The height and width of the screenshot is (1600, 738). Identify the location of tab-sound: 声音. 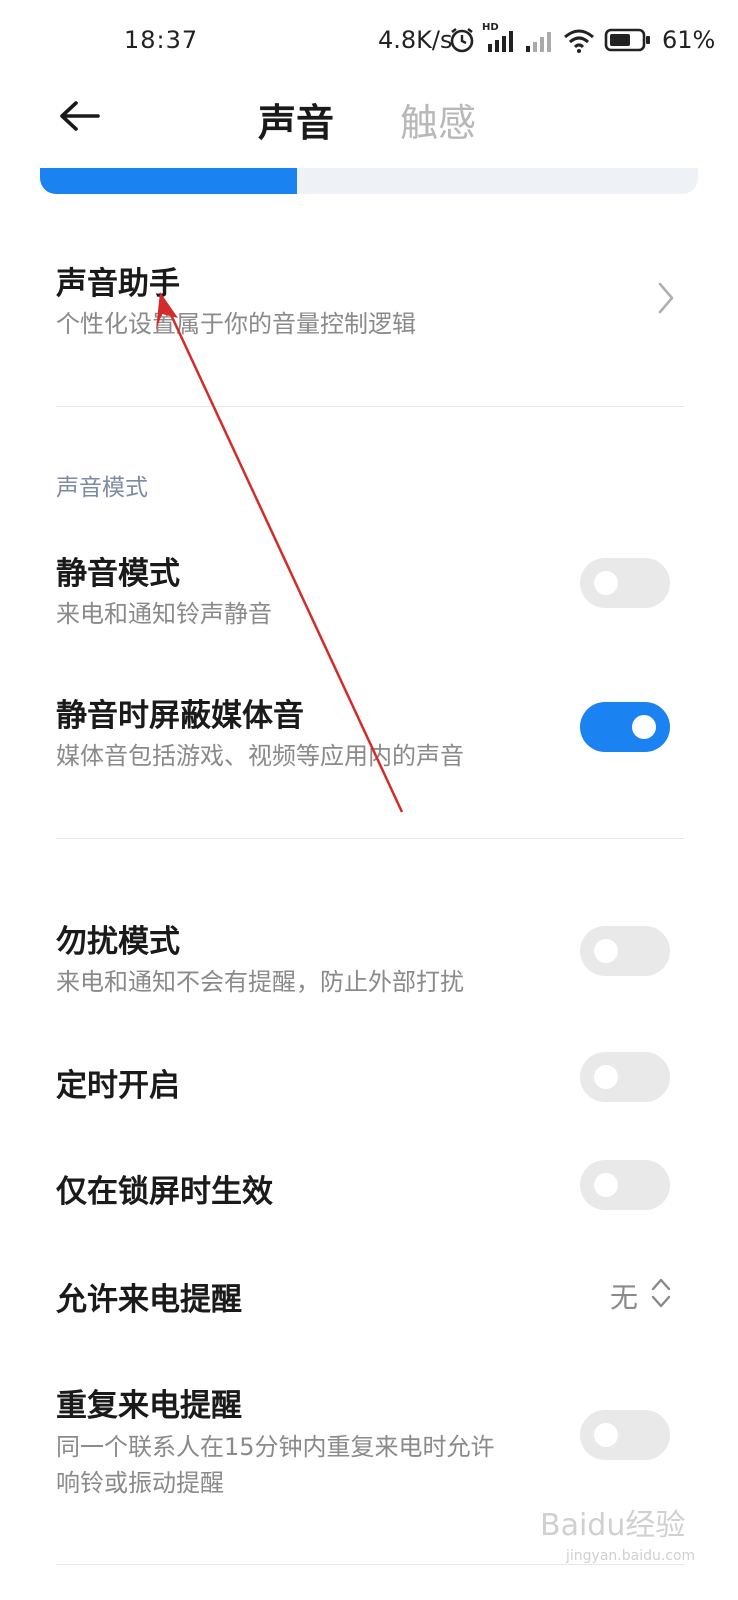
(296, 119).